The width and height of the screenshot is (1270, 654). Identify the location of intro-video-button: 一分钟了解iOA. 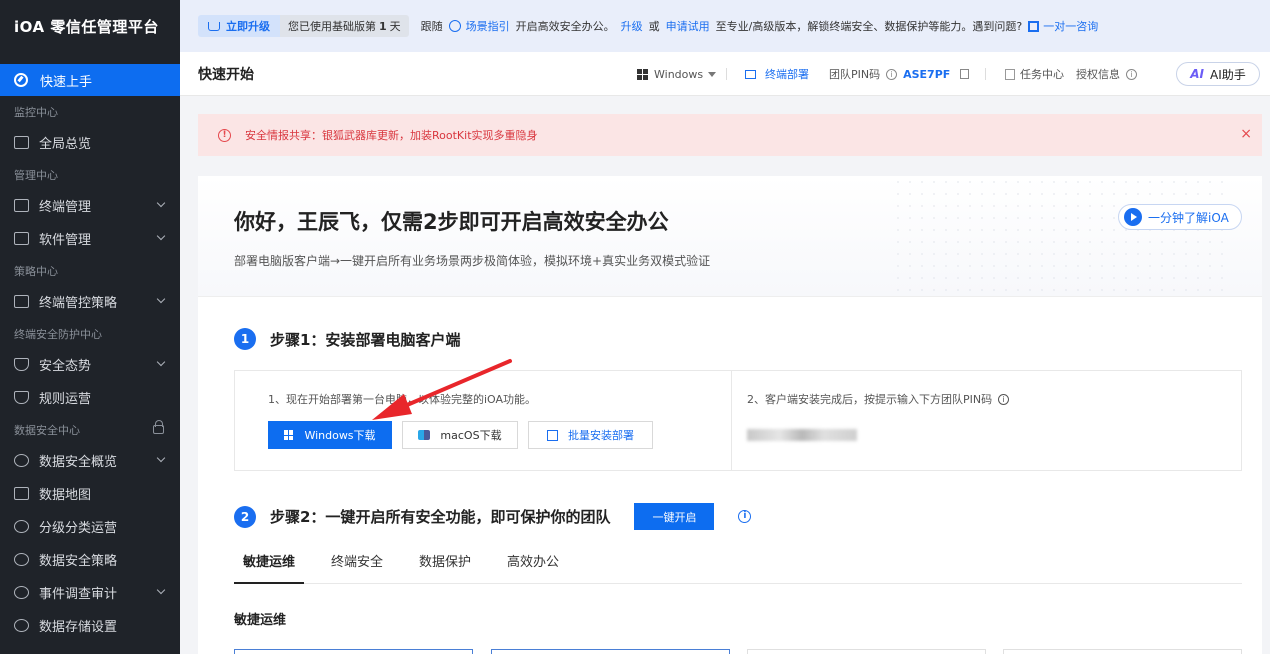
(1180, 217).